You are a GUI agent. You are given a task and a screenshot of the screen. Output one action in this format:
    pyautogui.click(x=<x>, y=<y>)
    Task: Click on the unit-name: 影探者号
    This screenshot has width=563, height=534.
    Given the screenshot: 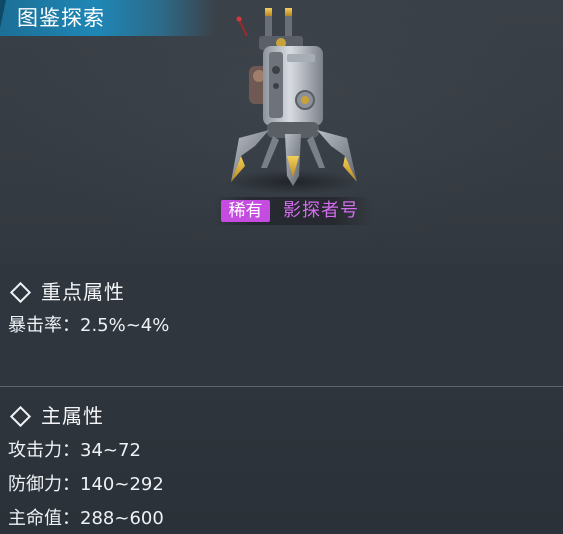 What is the action you would take?
    pyautogui.click(x=321, y=210)
    